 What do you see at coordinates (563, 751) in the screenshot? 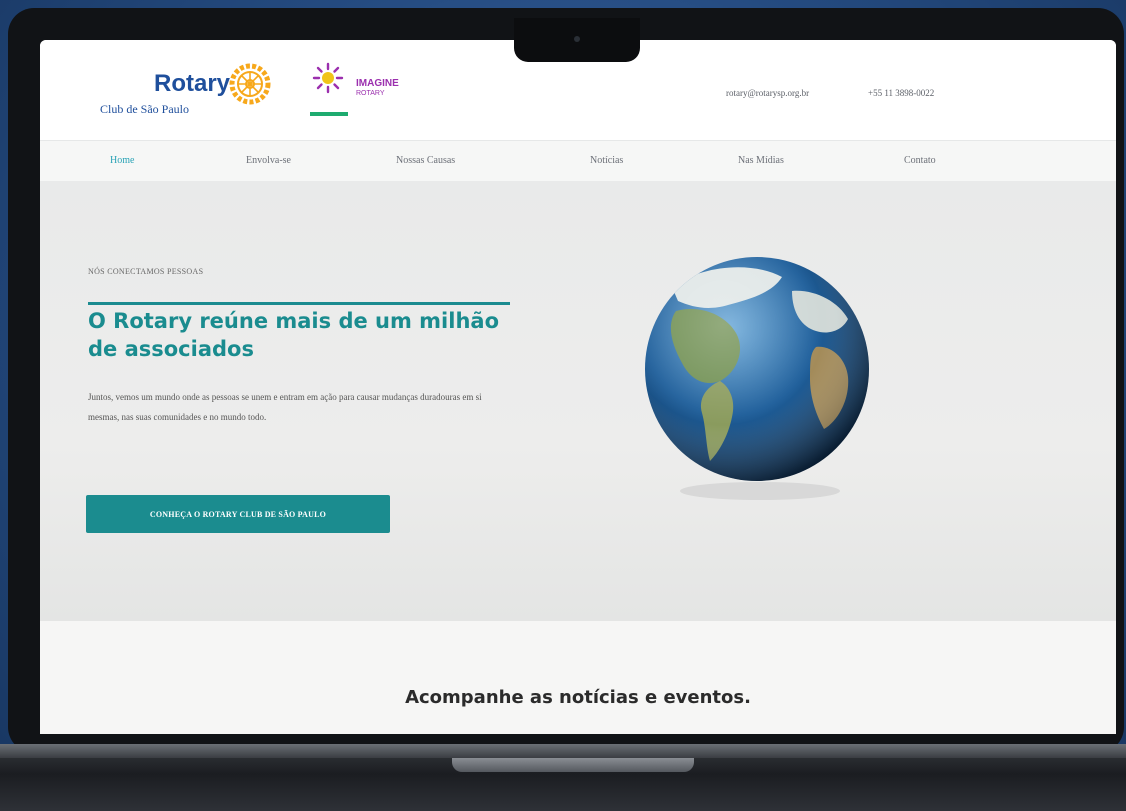
I see `laptop-base-lip` at bounding box center [563, 751].